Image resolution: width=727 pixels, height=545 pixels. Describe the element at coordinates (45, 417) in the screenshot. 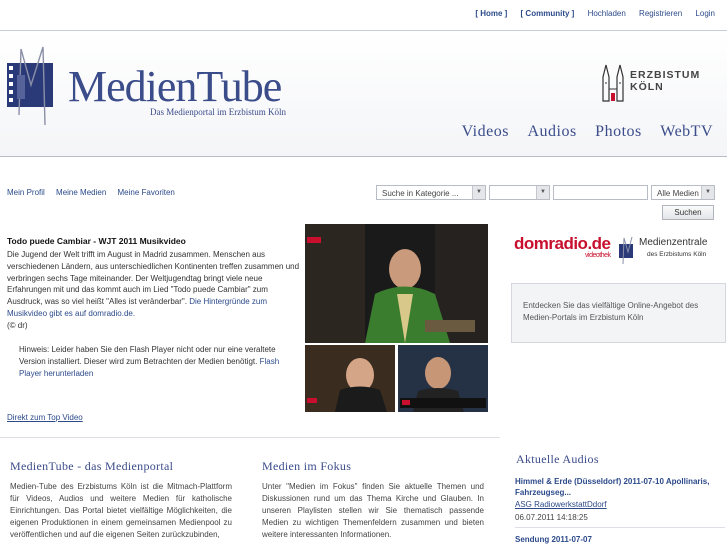

I see `top-video-link: Direkt zum Top Video` at that location.